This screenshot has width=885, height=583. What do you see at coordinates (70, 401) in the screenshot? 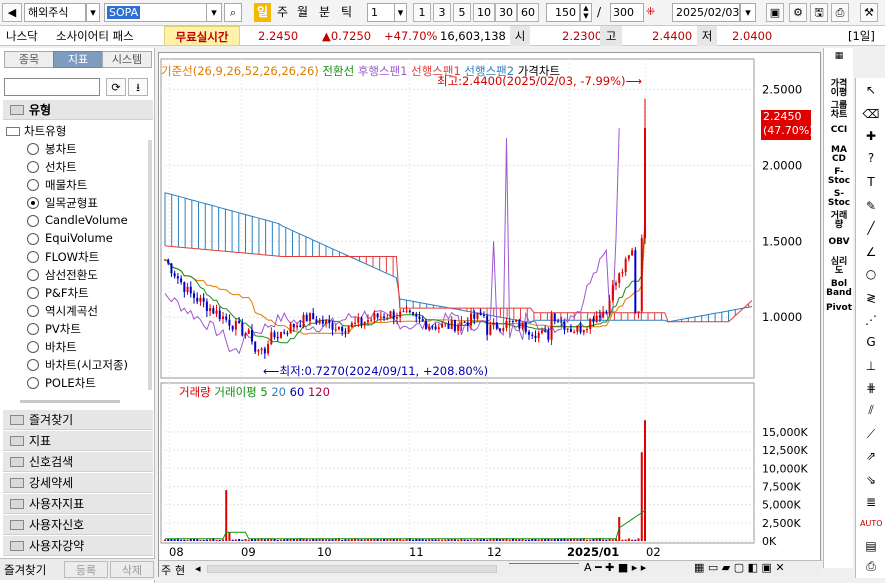
I see `horizontal-scrollbar` at bounding box center [70, 401].